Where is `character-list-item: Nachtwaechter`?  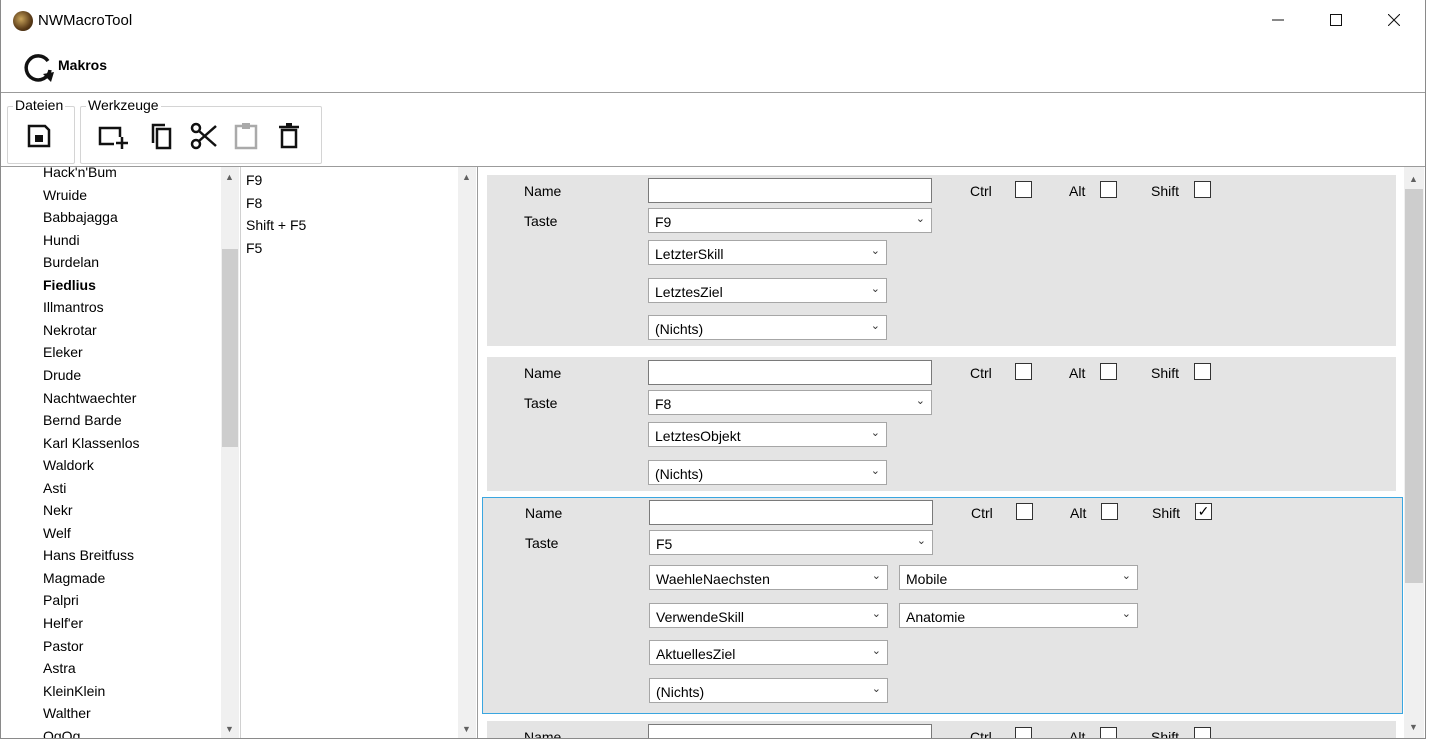 character-list-item: Nachtwaechter is located at coordinates (89, 398).